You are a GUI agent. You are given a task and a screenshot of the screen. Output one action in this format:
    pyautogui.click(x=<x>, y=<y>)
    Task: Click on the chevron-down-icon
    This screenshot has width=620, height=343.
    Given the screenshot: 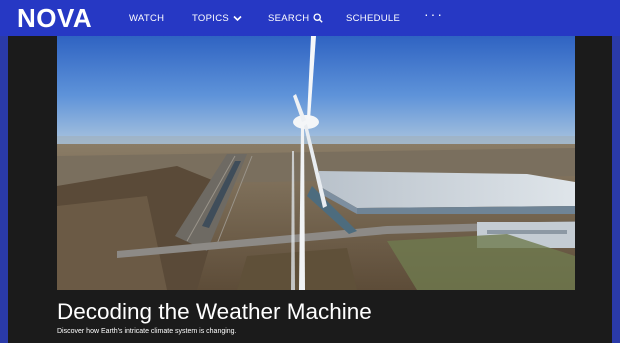 What is the action you would take?
    pyautogui.click(x=237, y=18)
    